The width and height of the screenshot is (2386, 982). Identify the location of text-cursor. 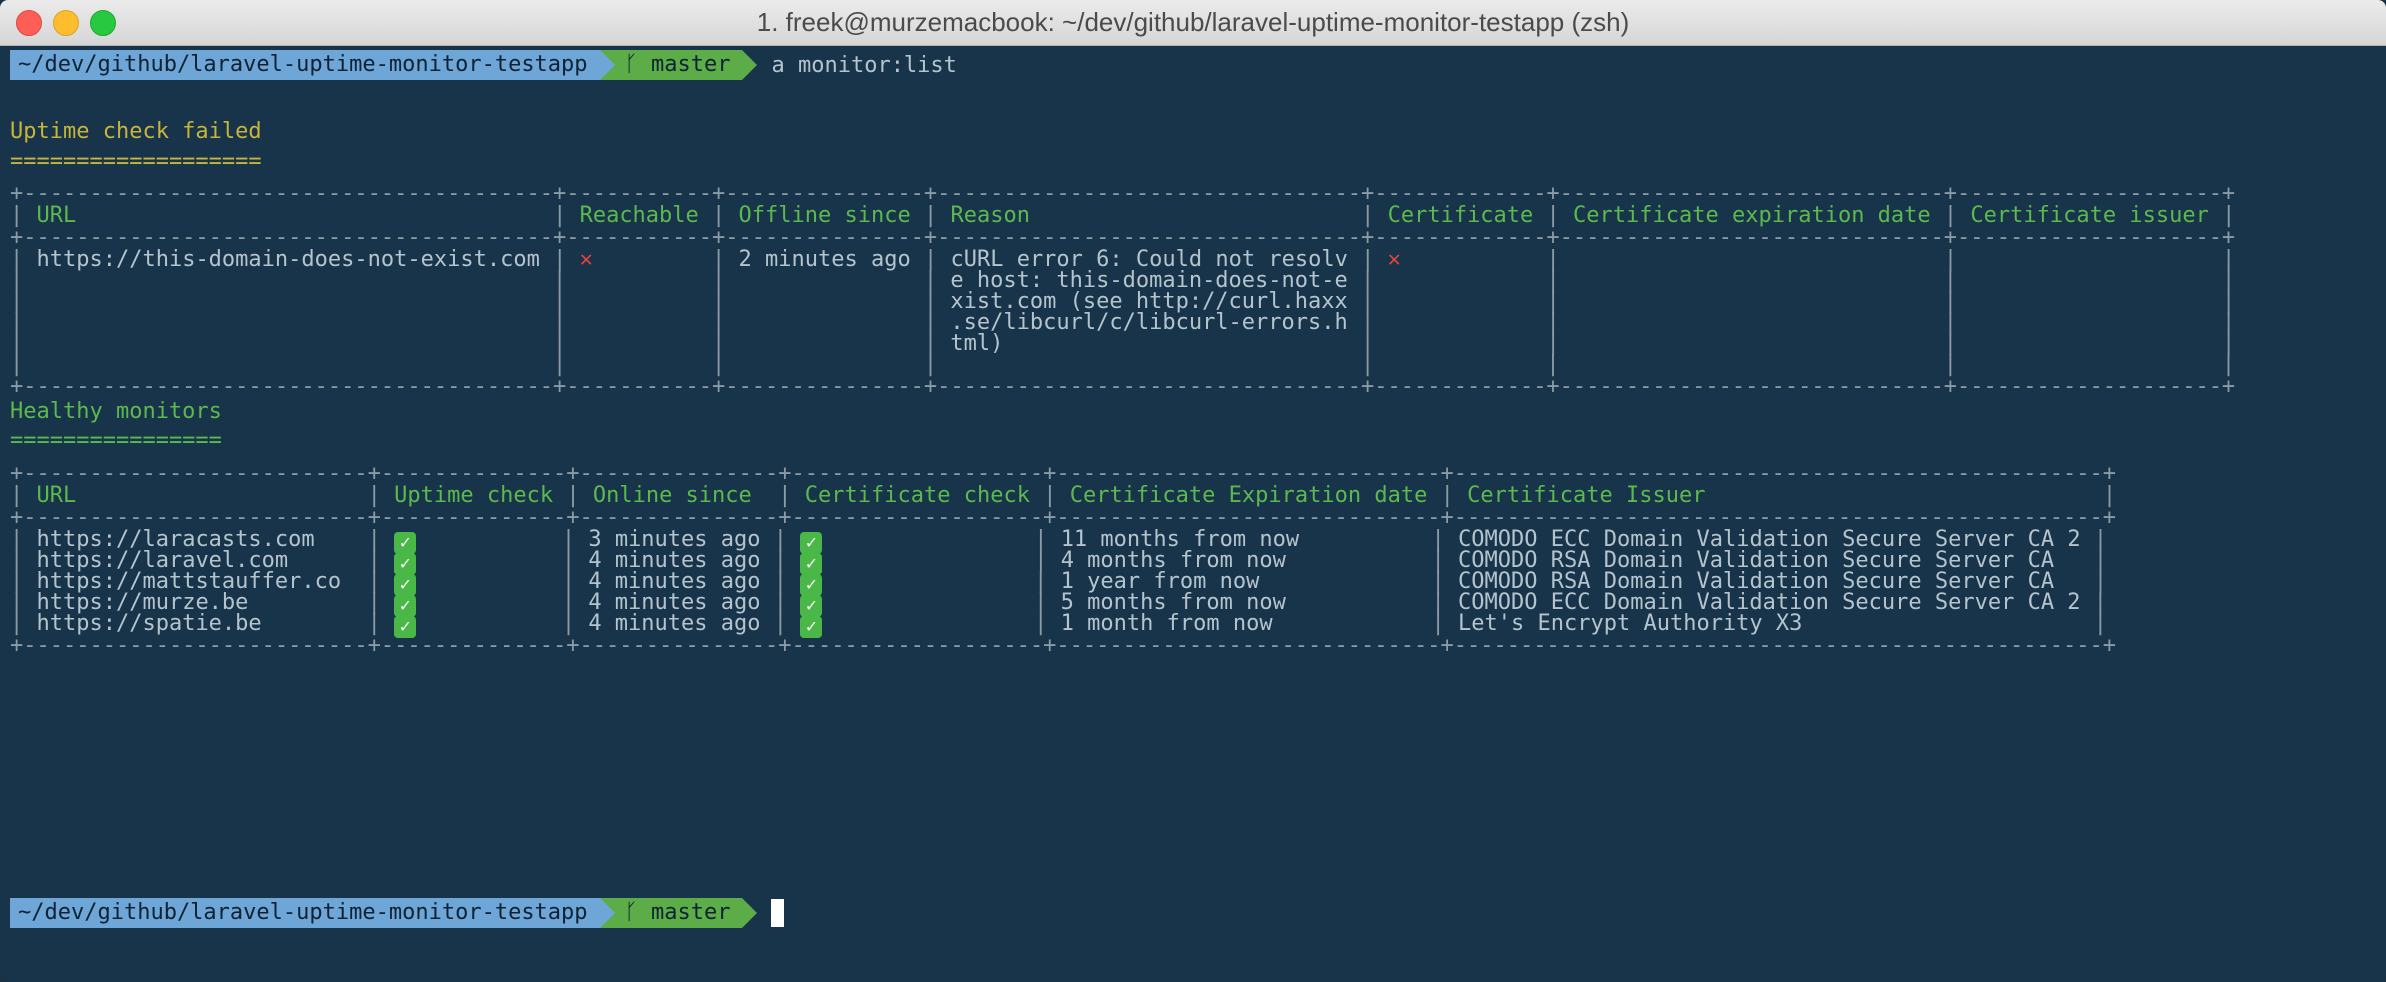
(778, 913).